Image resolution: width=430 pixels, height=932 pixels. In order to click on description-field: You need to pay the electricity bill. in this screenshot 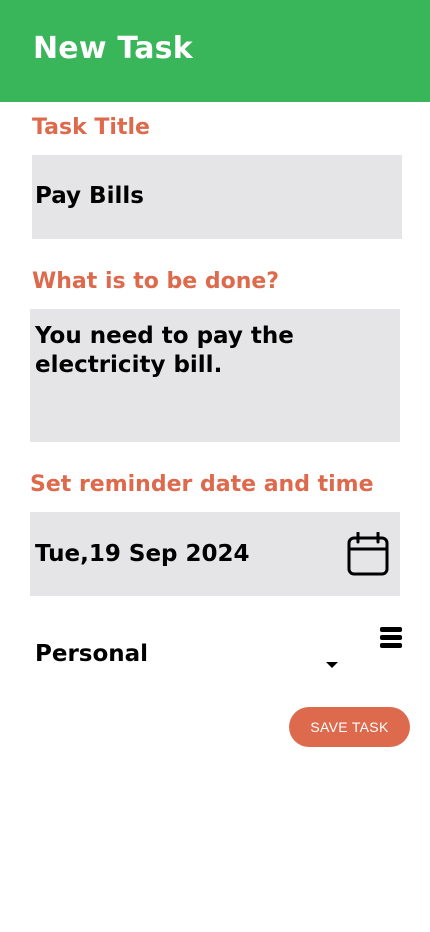, I will do `click(215, 375)`.